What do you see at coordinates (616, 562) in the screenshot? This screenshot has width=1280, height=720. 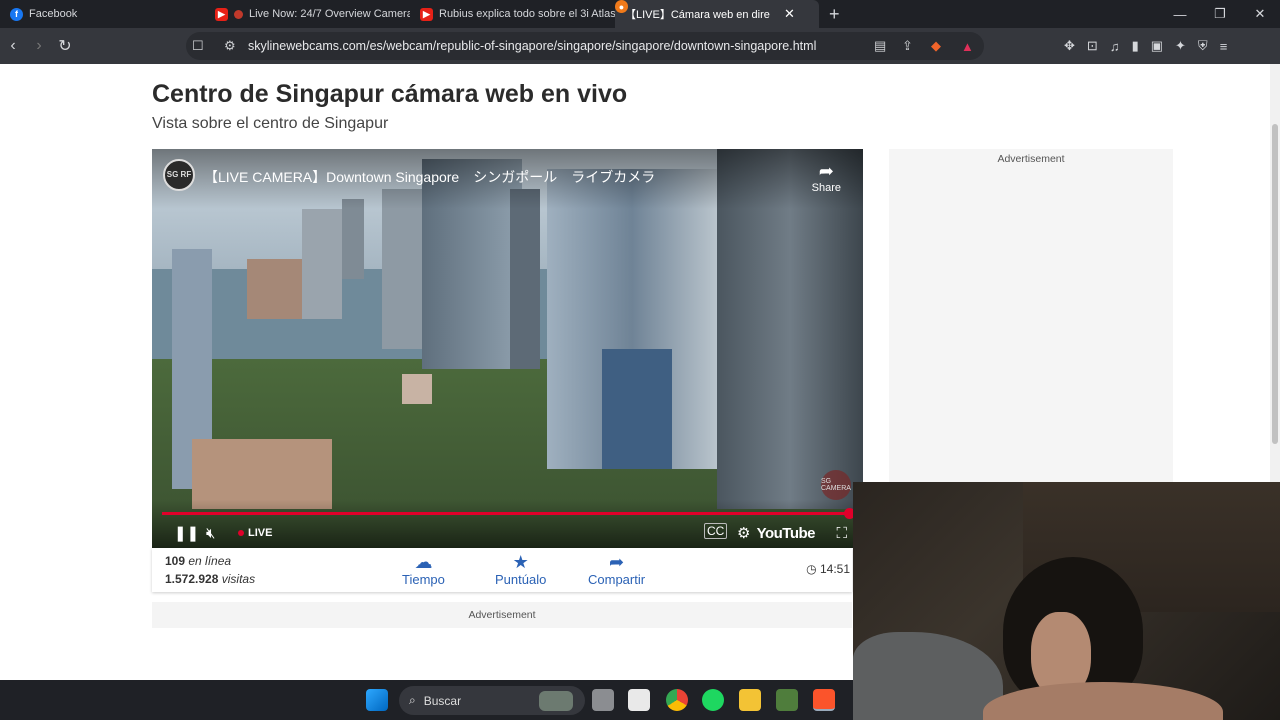 I see `share-icon: ➦` at bounding box center [616, 562].